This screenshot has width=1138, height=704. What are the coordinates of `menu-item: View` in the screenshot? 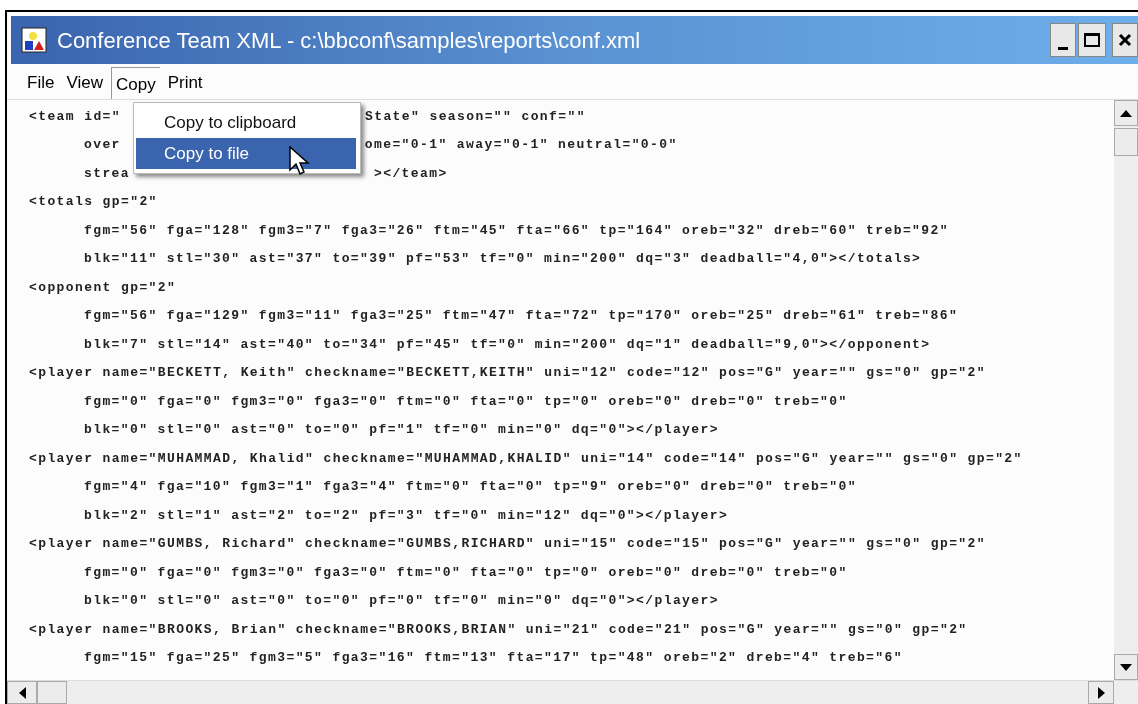 It's located at (84, 83).